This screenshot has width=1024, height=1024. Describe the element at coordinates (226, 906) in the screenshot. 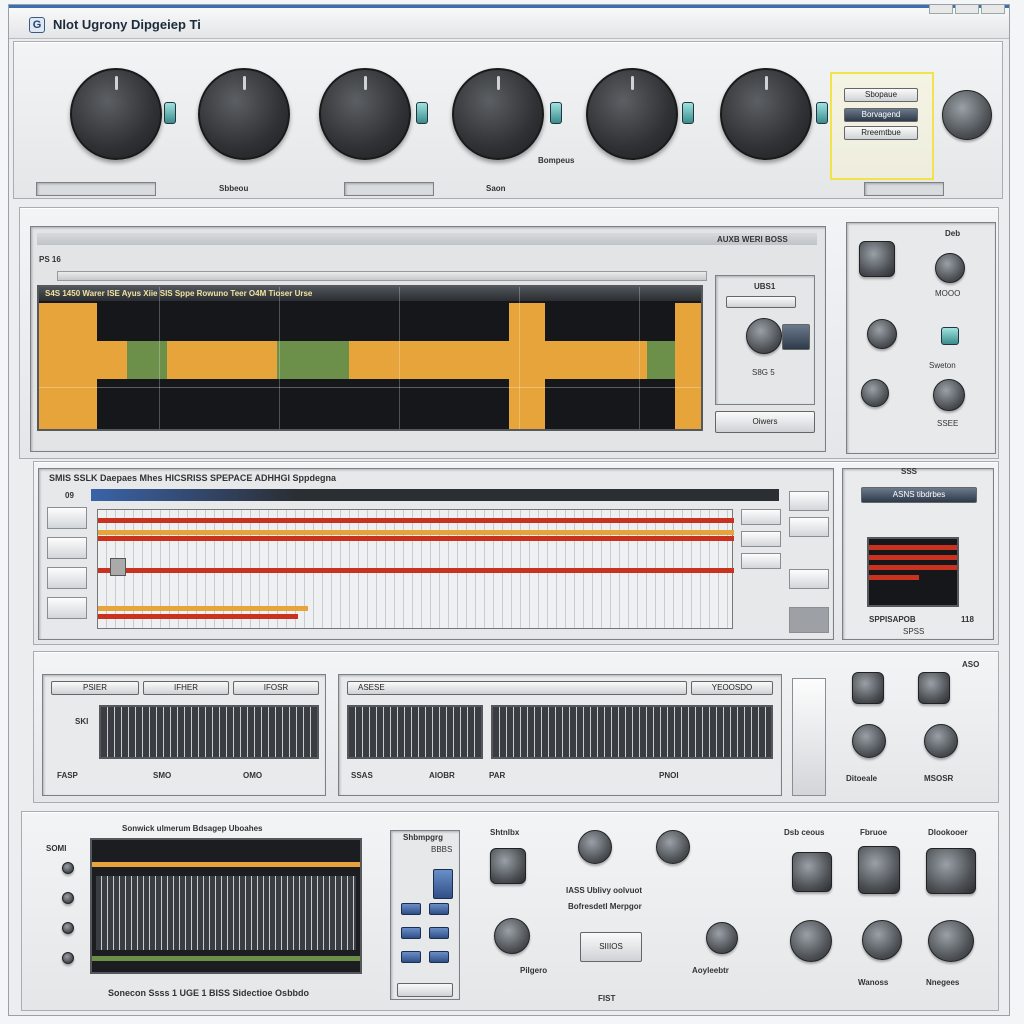

I see `bottom-display` at that location.